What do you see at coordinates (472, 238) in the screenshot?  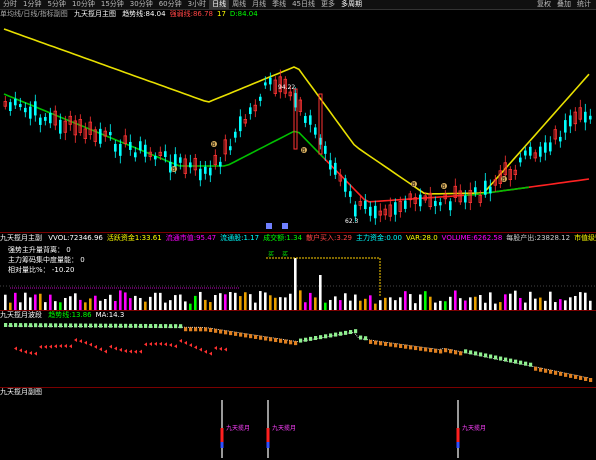 I see `legend-item: VOLUME:6262.58` at bounding box center [472, 238].